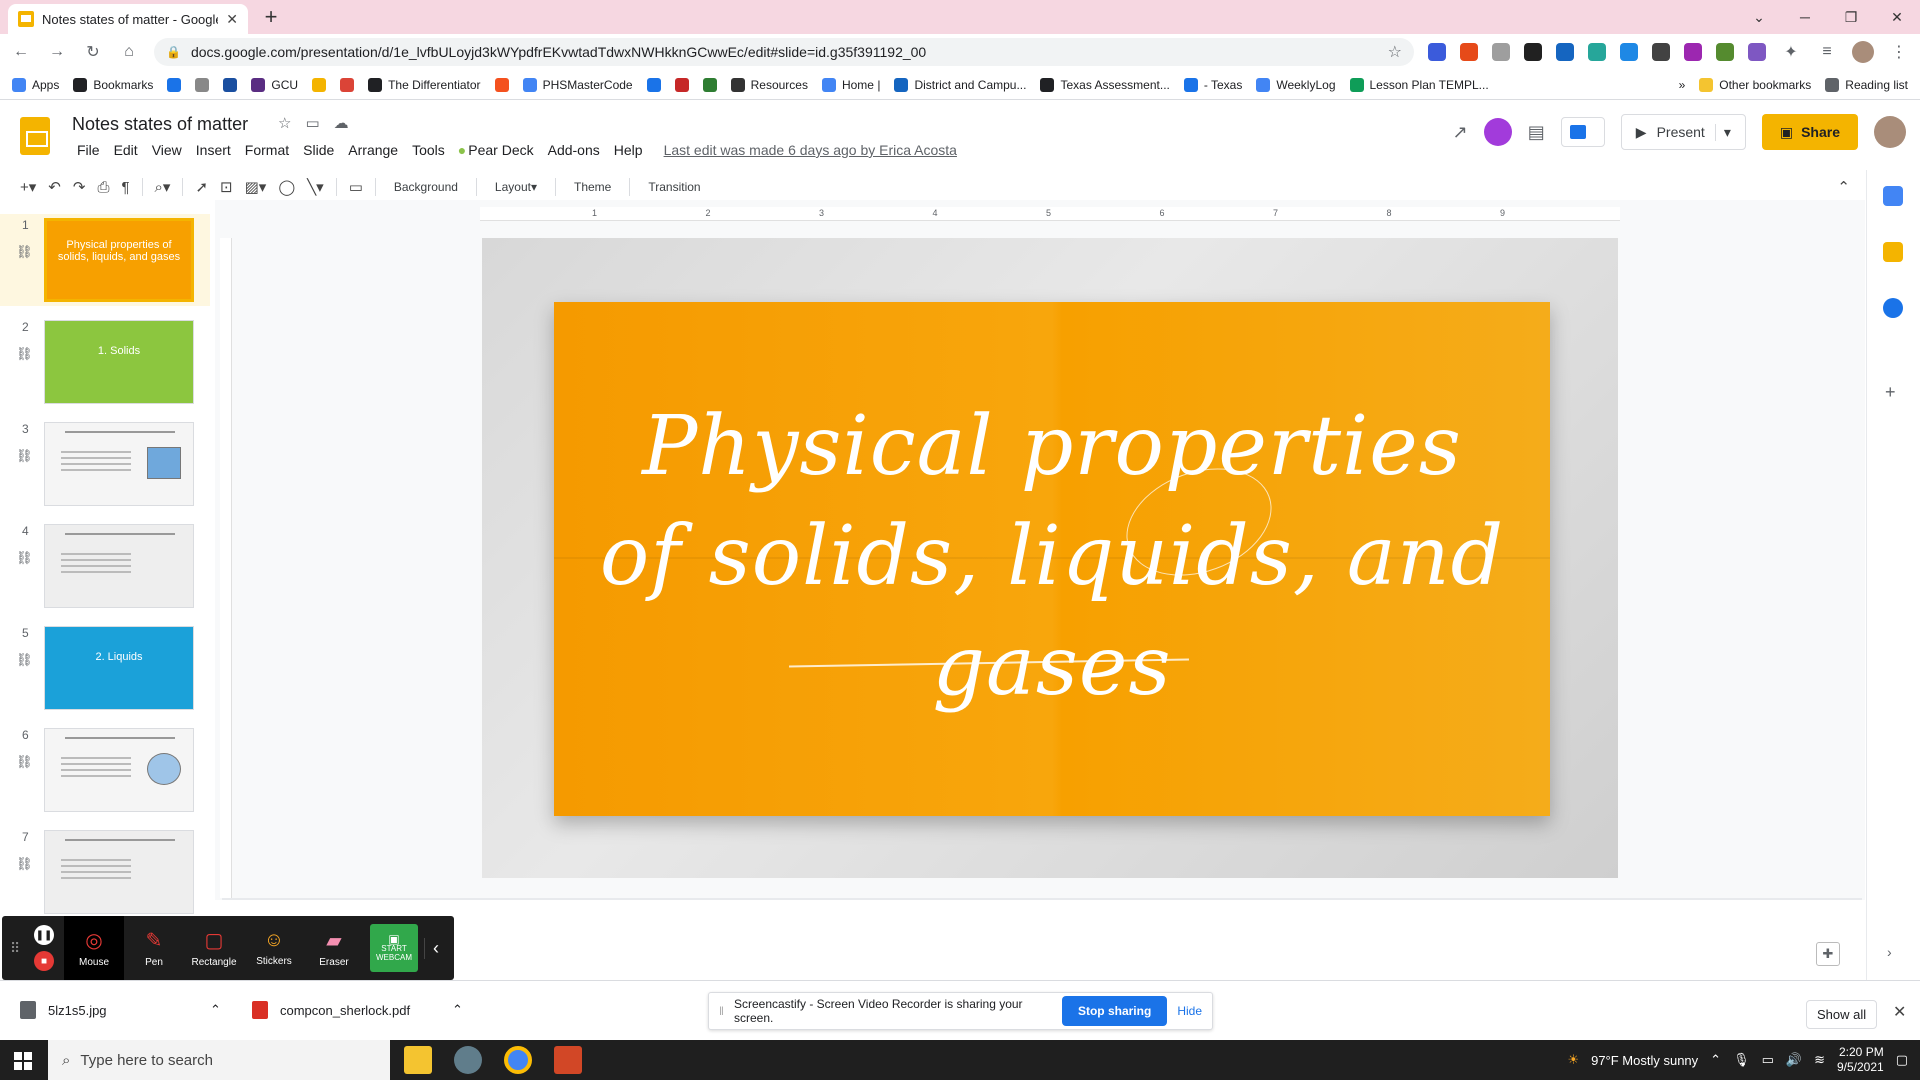  I want to click on stop-record-icon: ■, so click(44, 961).